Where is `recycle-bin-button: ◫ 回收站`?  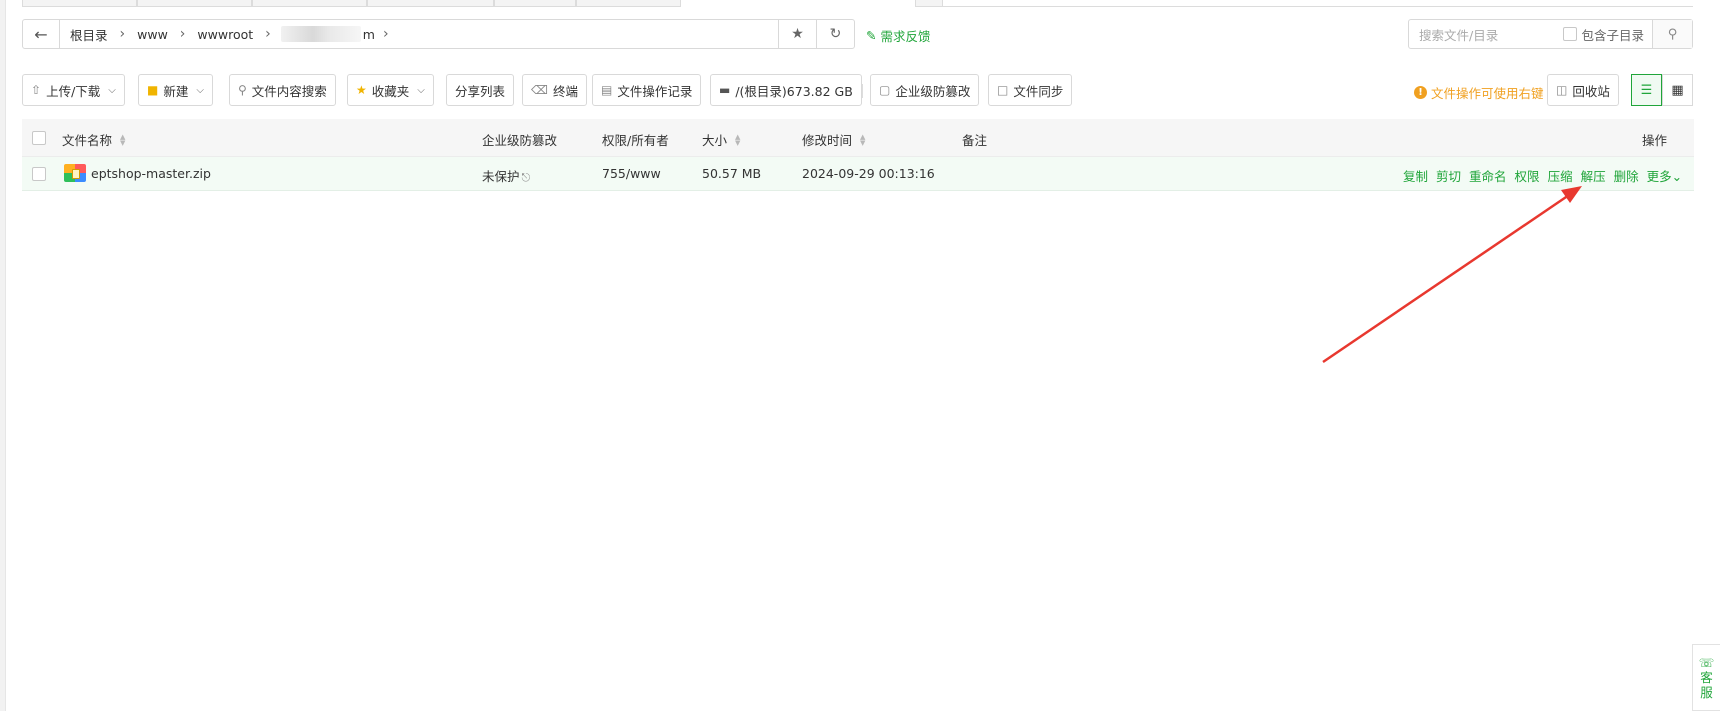
recycle-bin-button: ◫ 回收站 is located at coordinates (1583, 90).